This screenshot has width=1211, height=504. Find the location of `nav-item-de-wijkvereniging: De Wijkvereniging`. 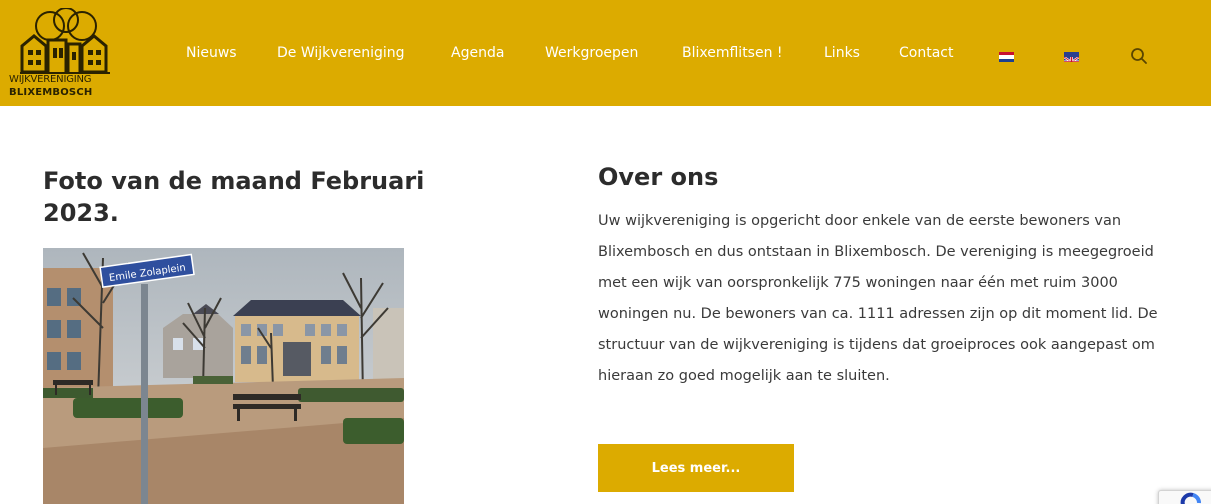

nav-item-de-wijkvereniging: De Wijkvereniging is located at coordinates (341, 53).